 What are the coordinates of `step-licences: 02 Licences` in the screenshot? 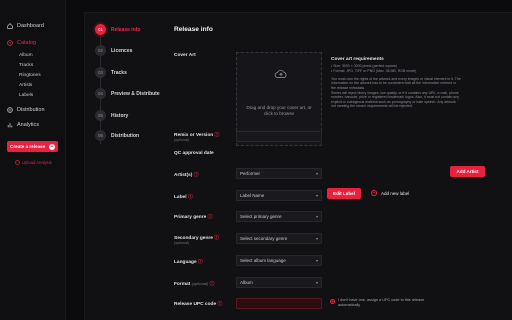 It's located at (113, 50).